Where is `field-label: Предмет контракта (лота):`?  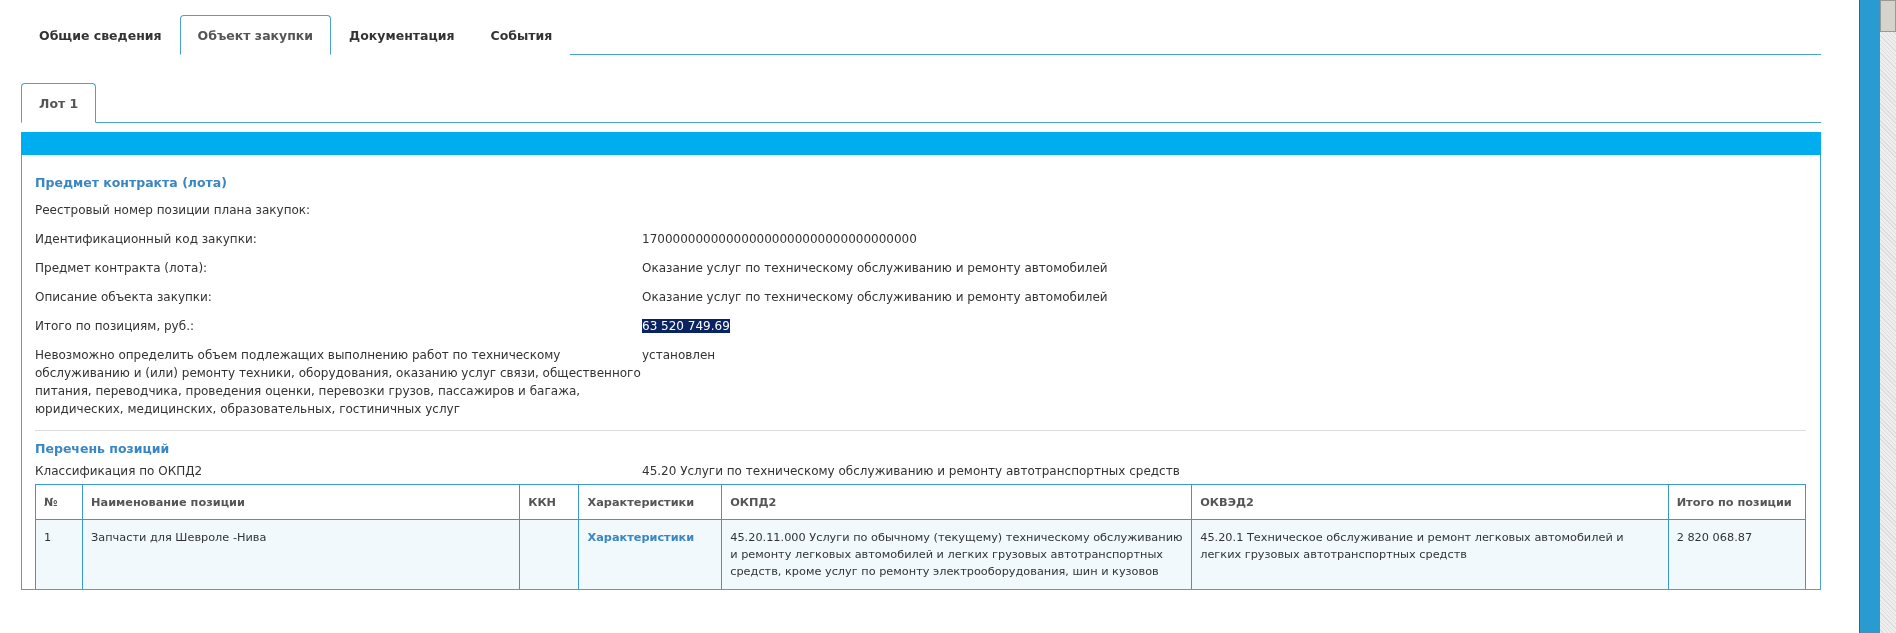 field-label: Предмет контракта (лота): is located at coordinates (122, 268).